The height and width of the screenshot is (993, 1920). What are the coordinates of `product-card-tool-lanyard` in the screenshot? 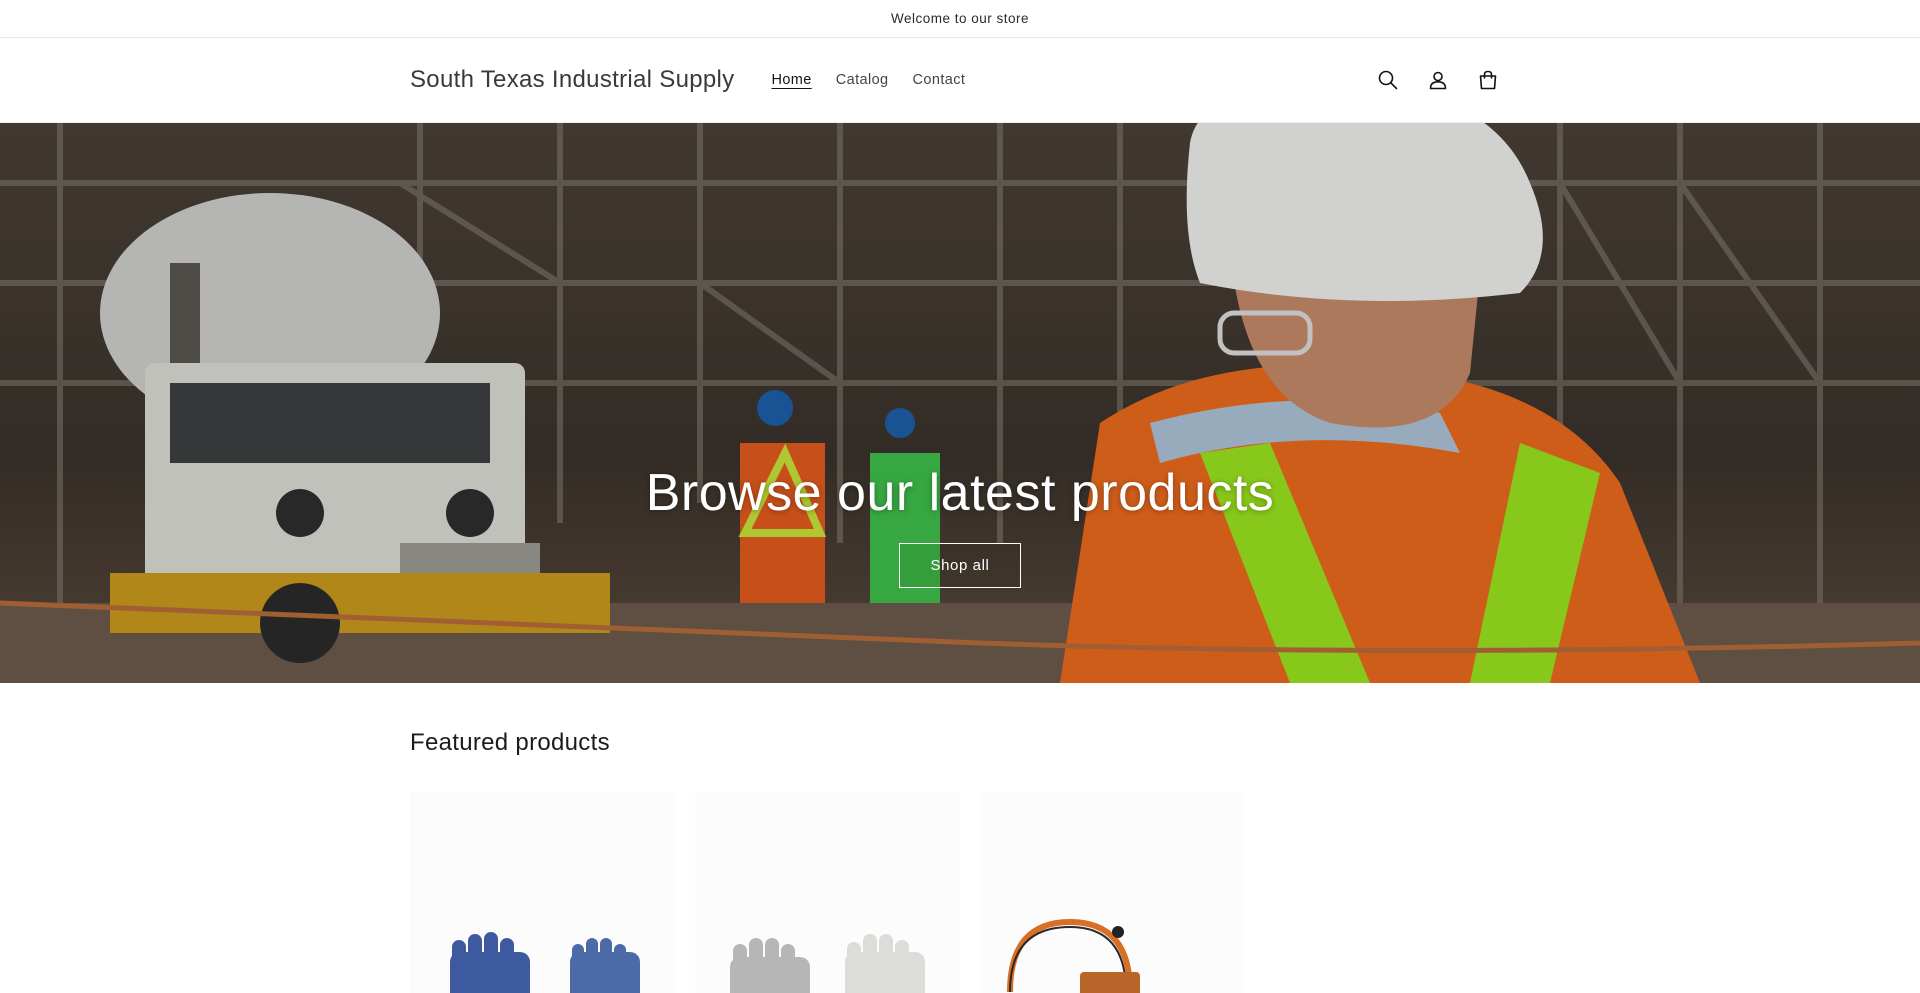 It's located at (1112, 892).